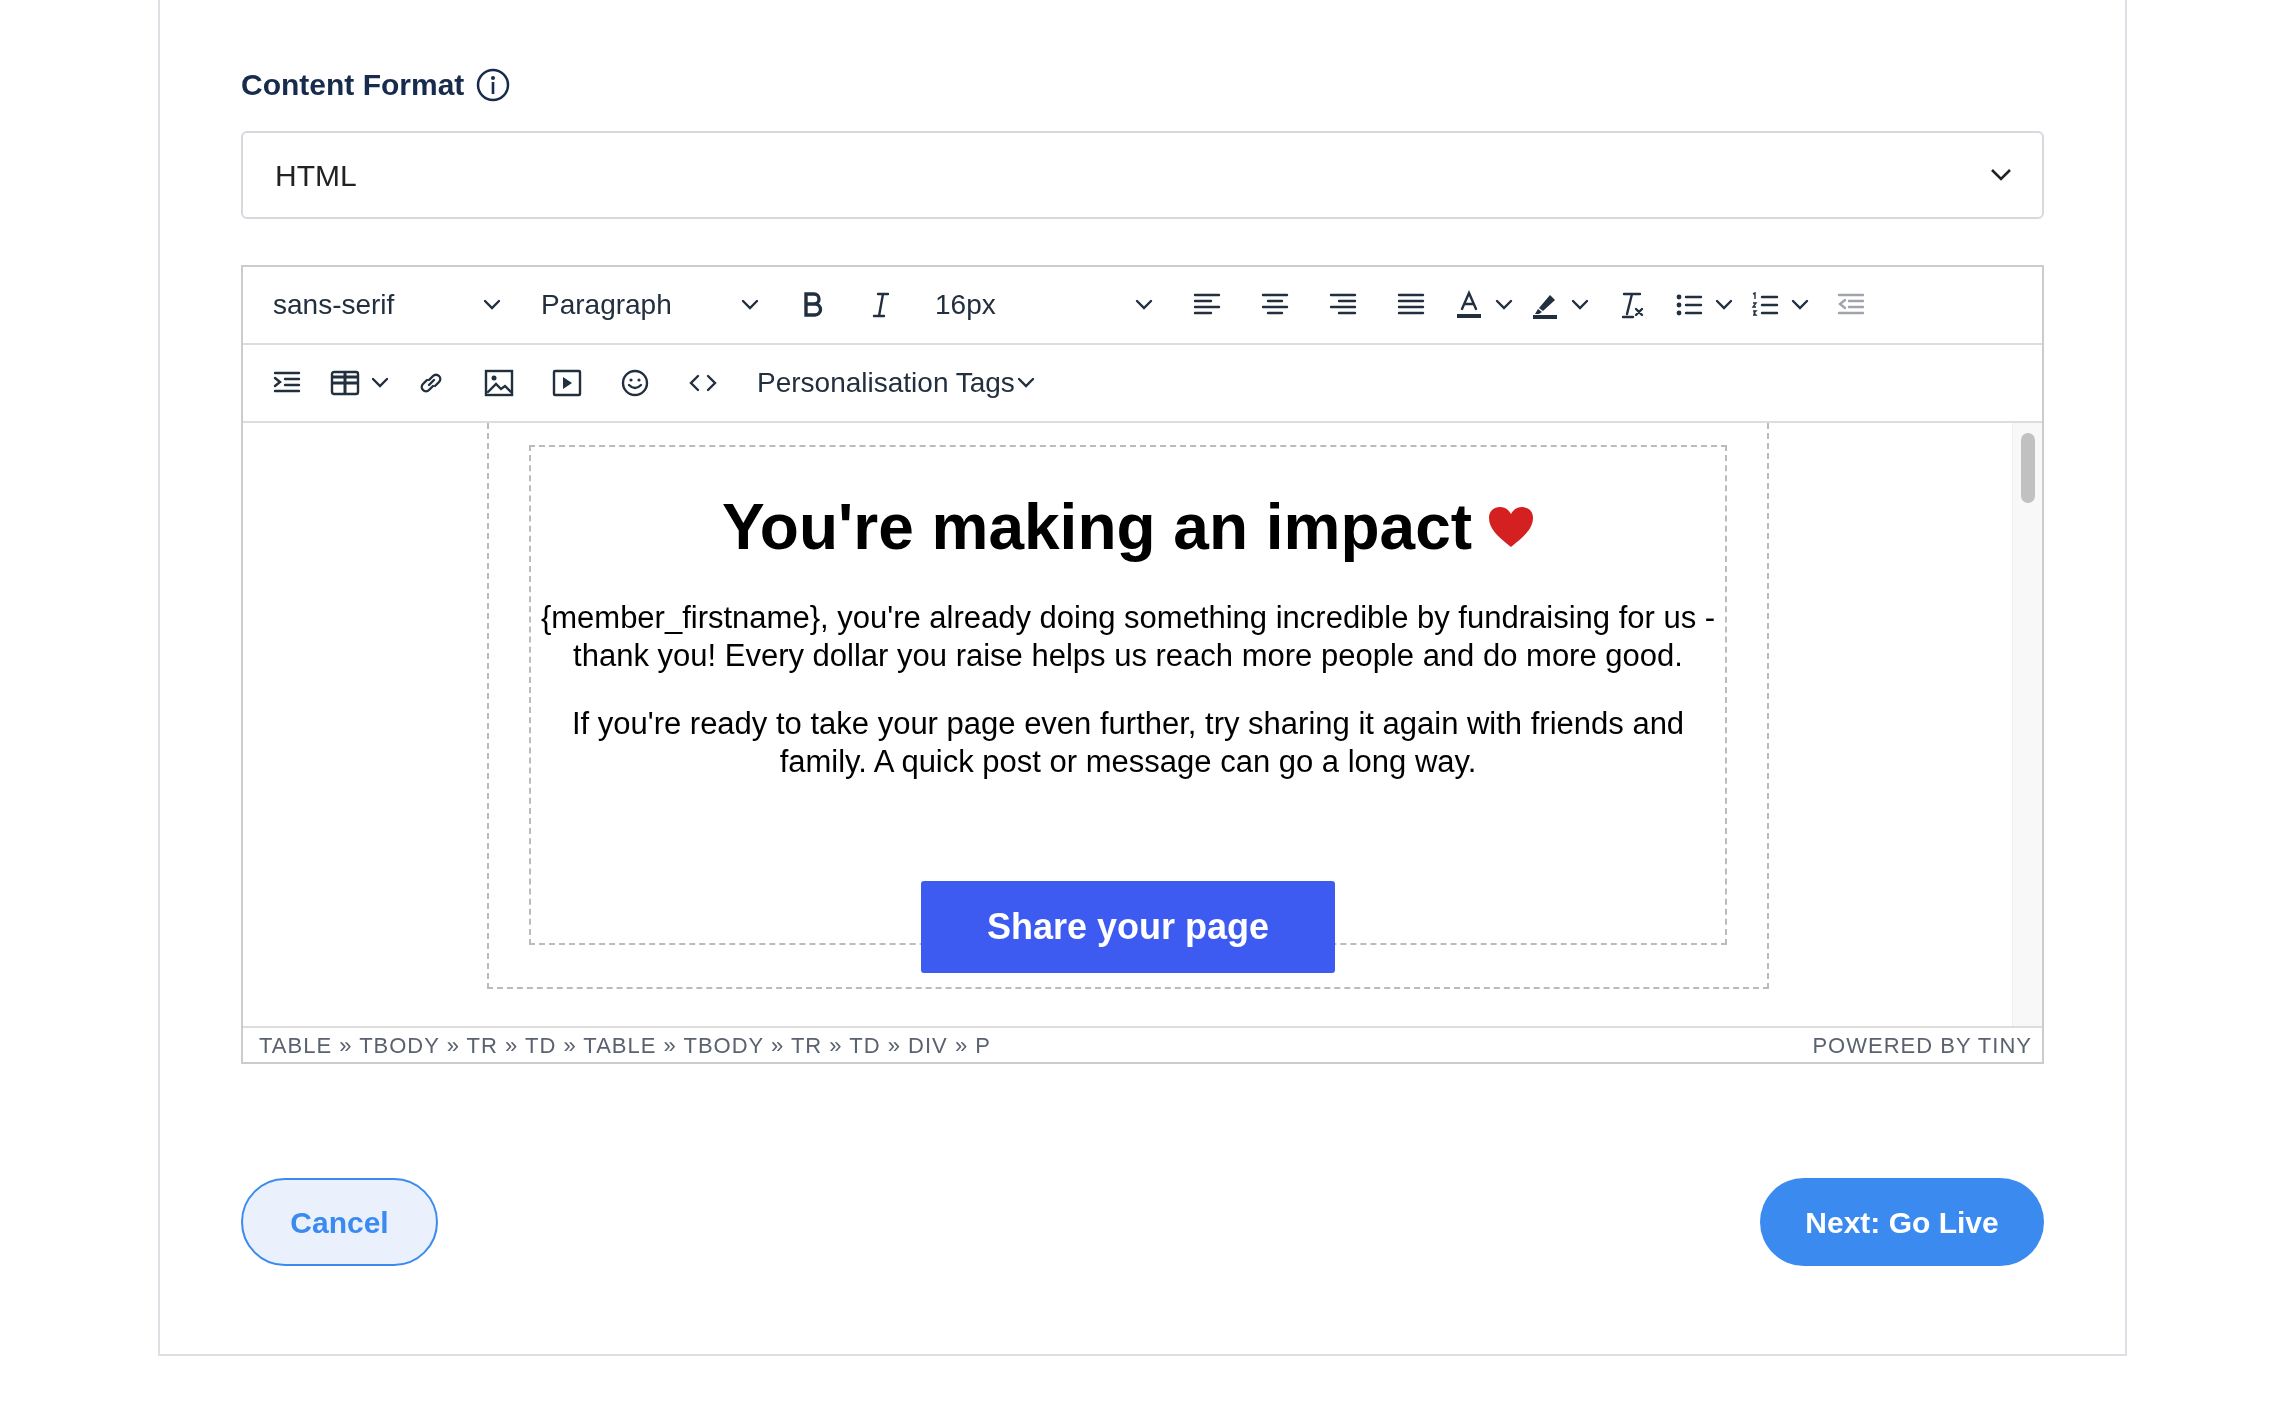 The width and height of the screenshot is (2284, 1402). I want to click on field-label: Content Format, so click(353, 85).